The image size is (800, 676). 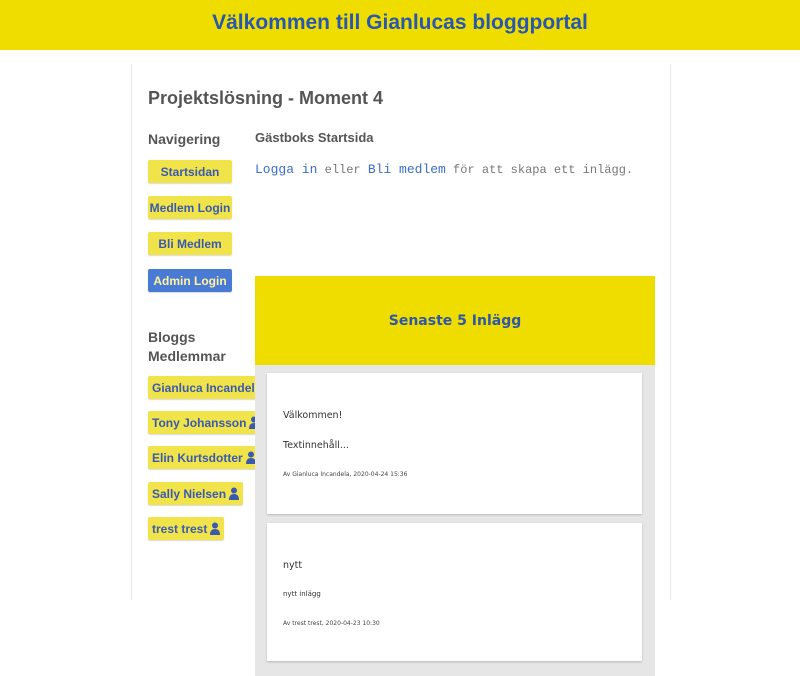 I want to click on page-title: Projektslösning - Moment 4, so click(x=266, y=98).